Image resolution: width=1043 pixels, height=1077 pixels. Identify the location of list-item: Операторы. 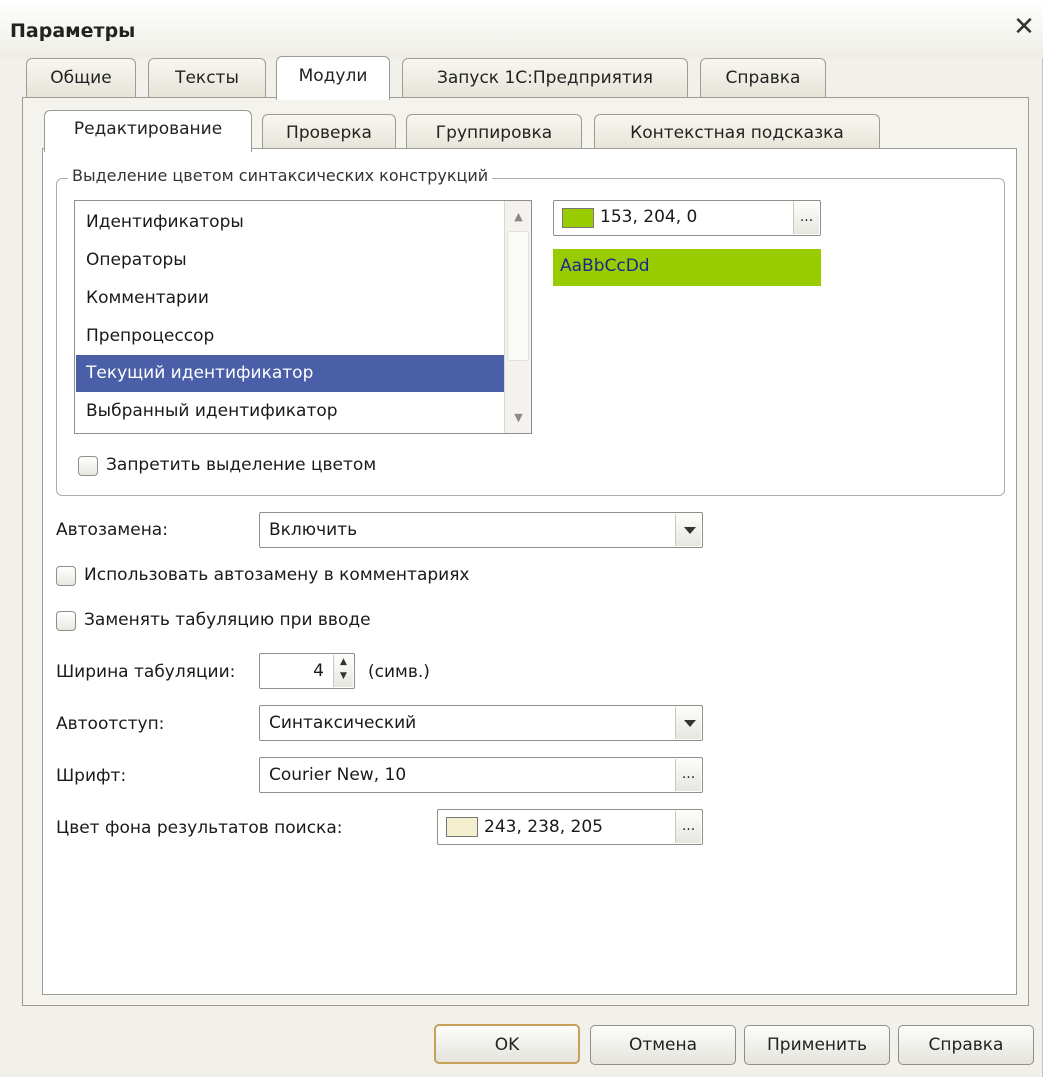
(290, 260).